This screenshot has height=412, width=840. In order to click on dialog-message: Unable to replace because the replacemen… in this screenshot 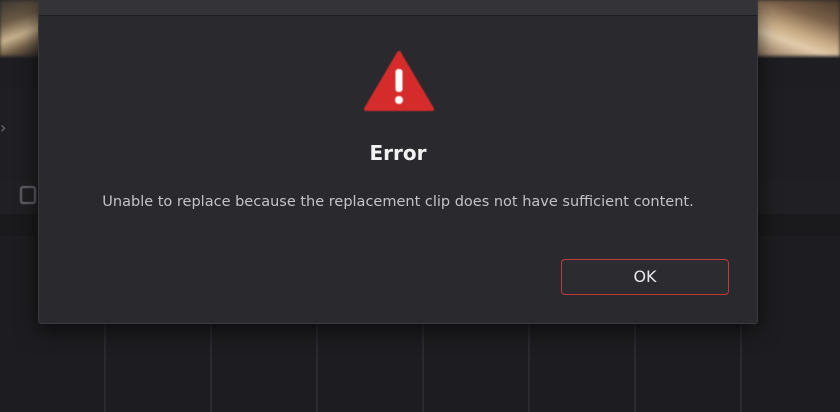, I will do `click(398, 202)`.